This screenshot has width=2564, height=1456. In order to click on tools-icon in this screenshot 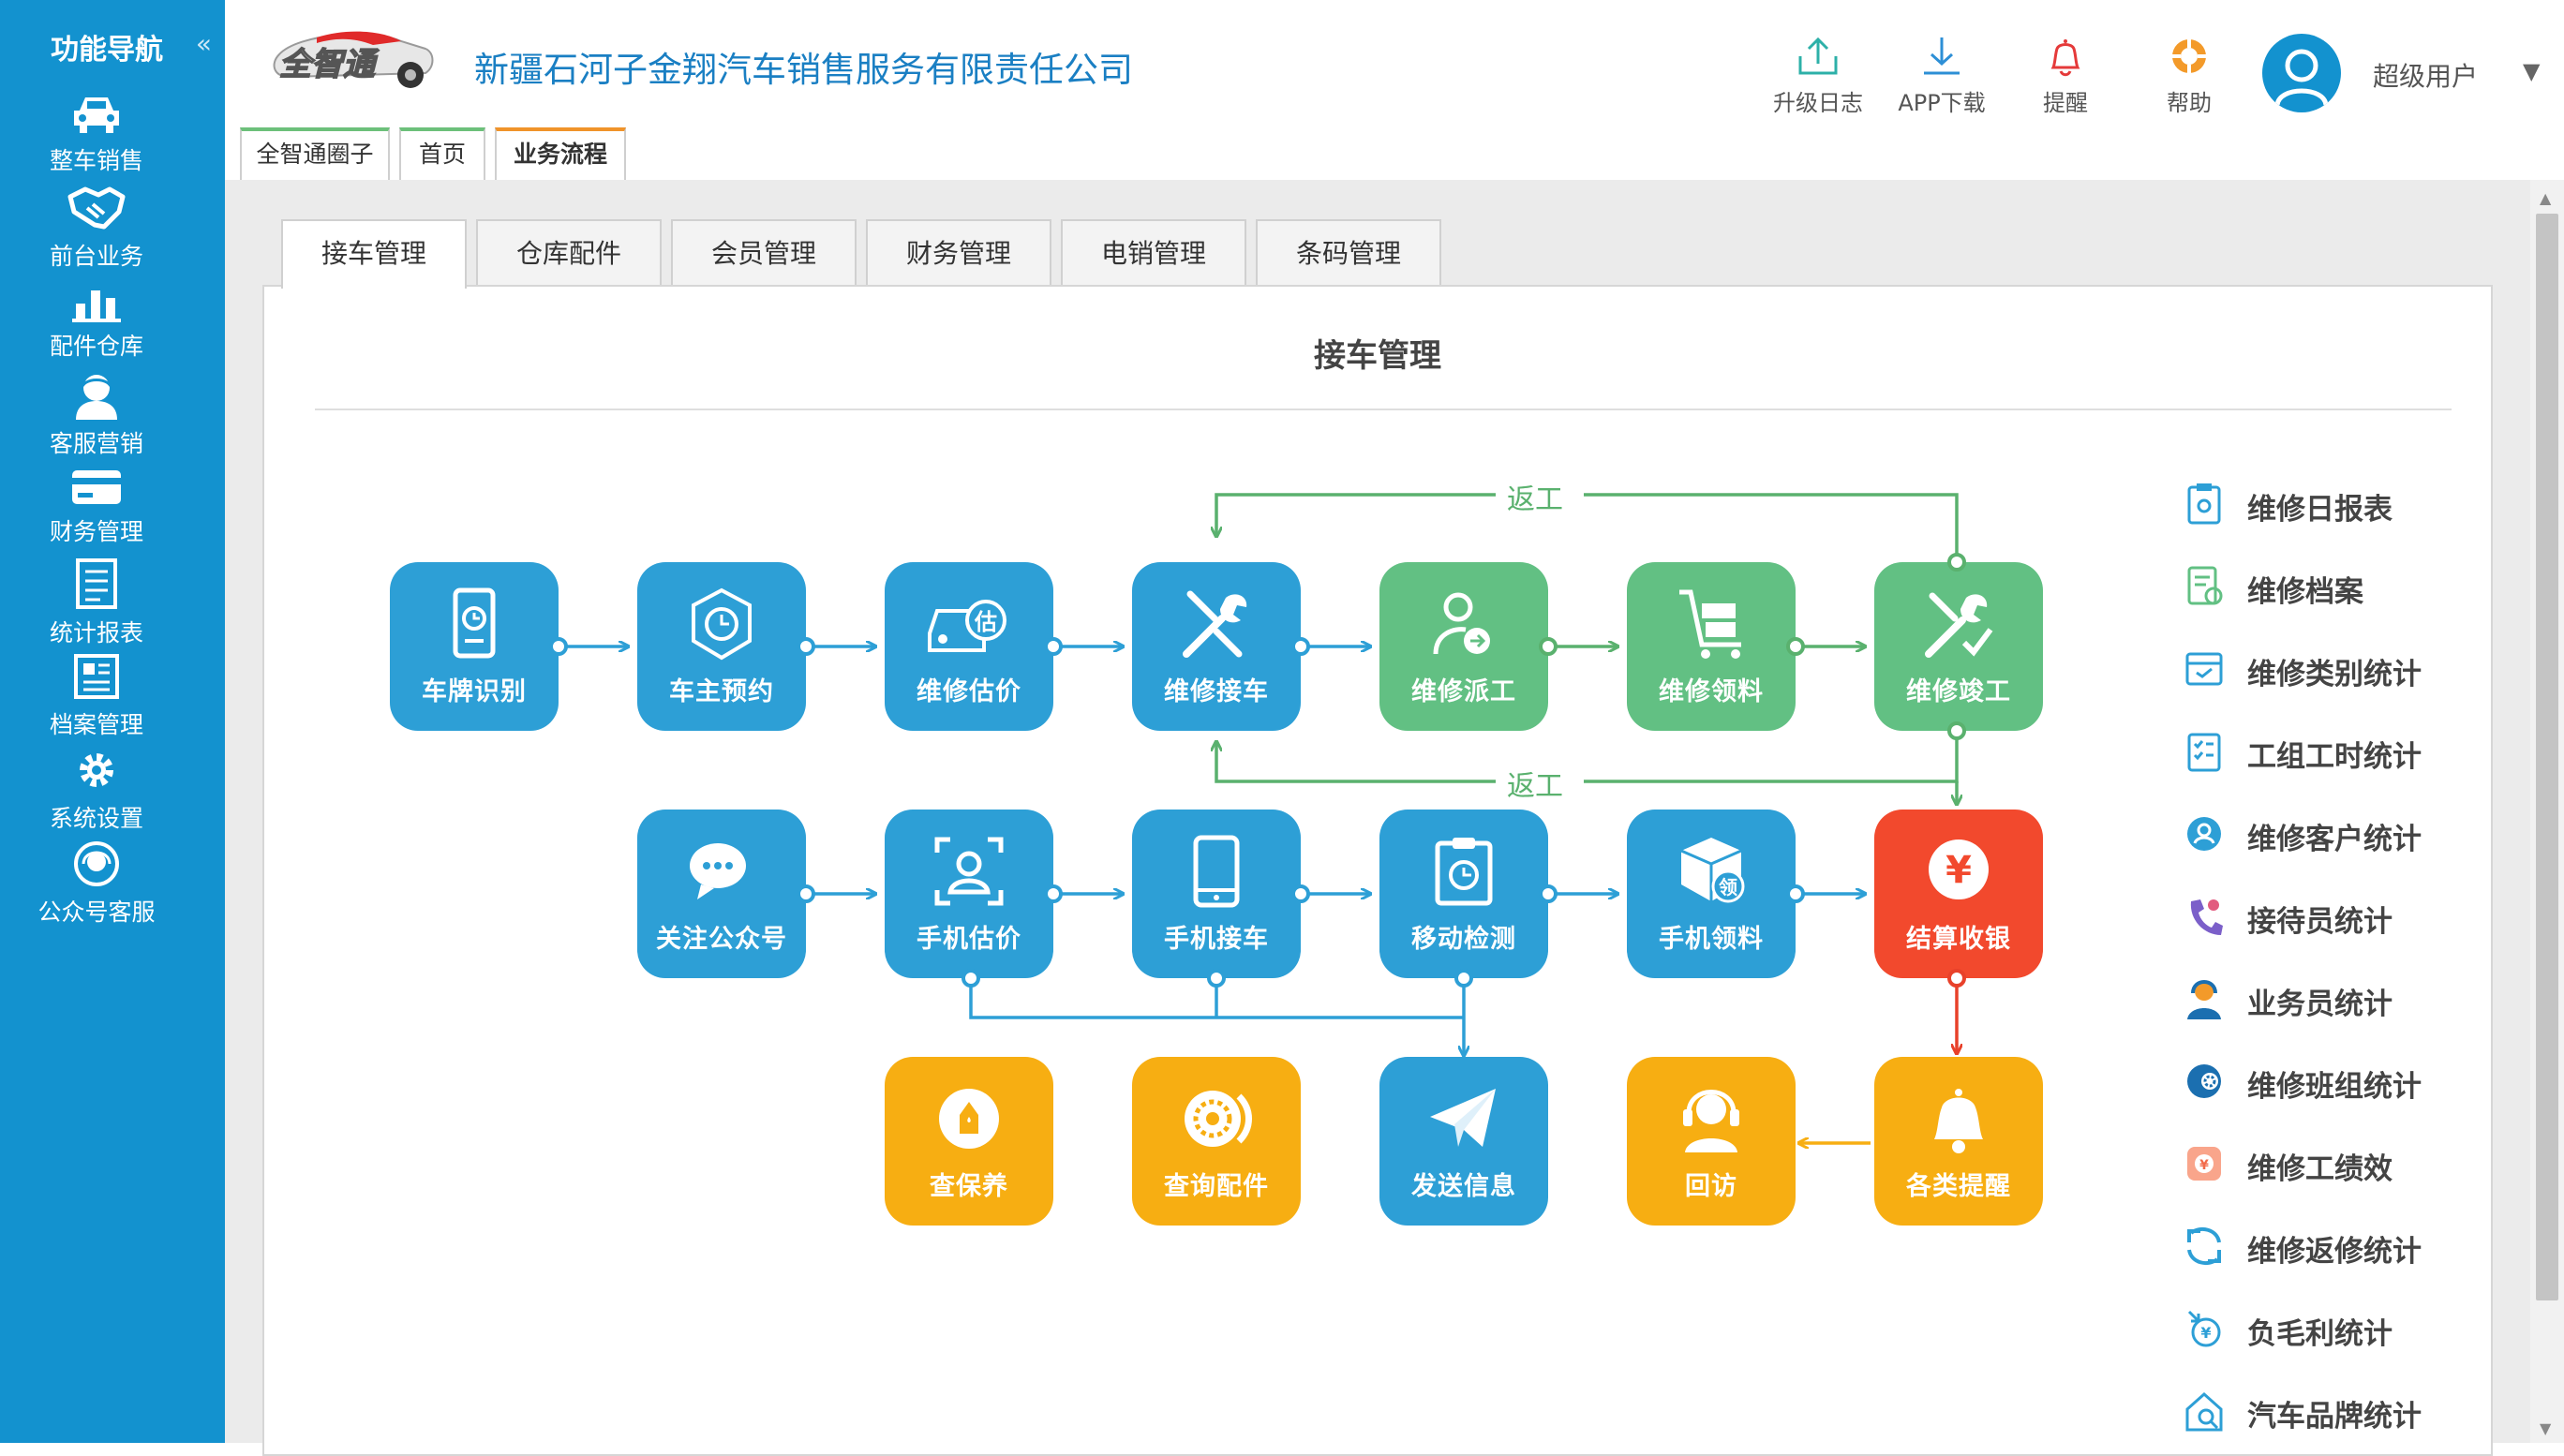, I will do `click(1215, 624)`.